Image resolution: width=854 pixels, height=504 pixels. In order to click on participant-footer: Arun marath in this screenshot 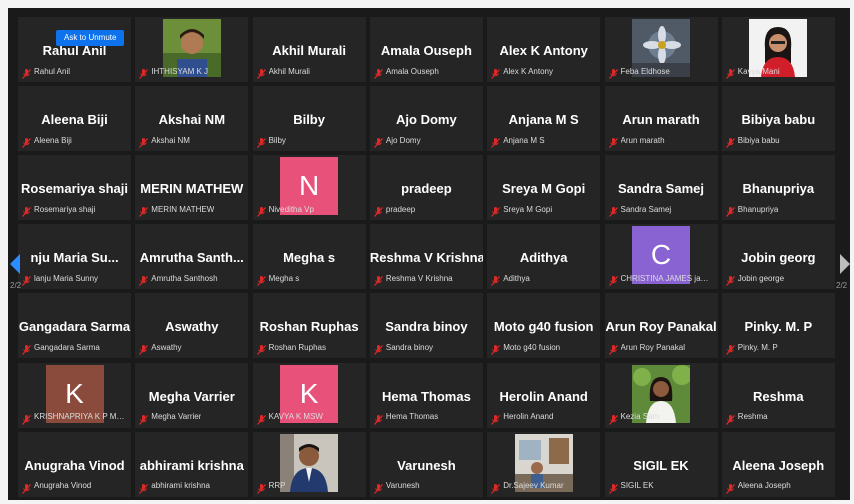, I will do `click(661, 140)`.